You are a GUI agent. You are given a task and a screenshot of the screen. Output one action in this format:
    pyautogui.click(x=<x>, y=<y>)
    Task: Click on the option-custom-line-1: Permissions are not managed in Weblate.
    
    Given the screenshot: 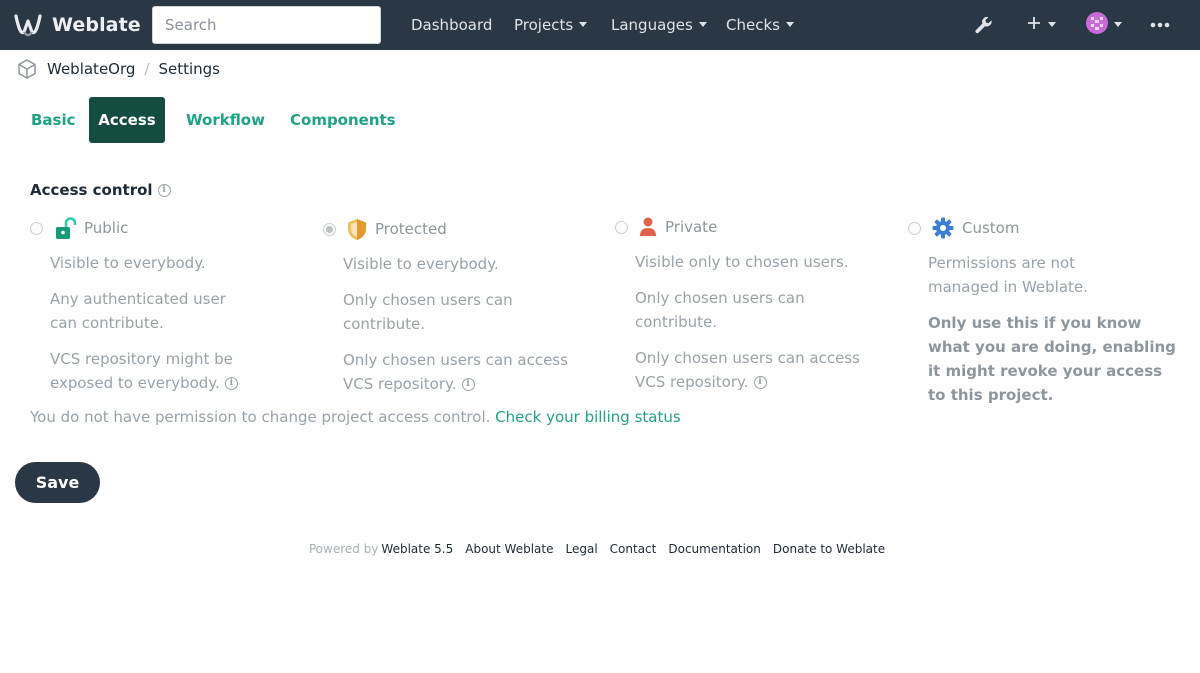 What is the action you would take?
    pyautogui.click(x=1008, y=275)
    